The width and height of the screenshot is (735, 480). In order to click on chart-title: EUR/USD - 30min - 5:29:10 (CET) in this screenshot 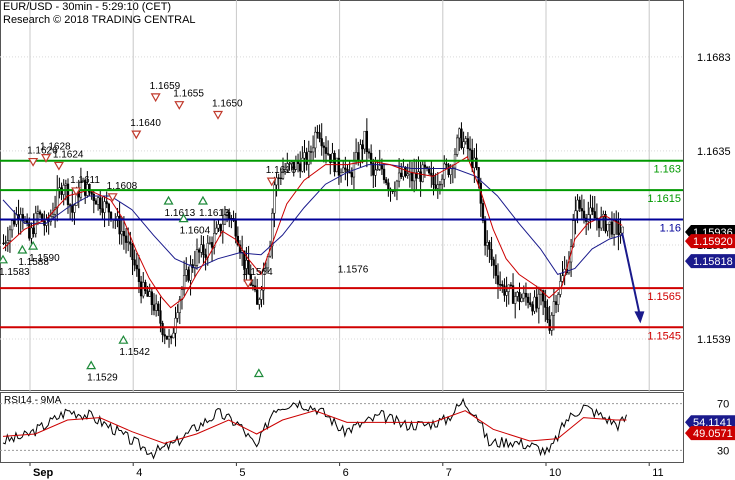, I will do `click(87, 7)`.